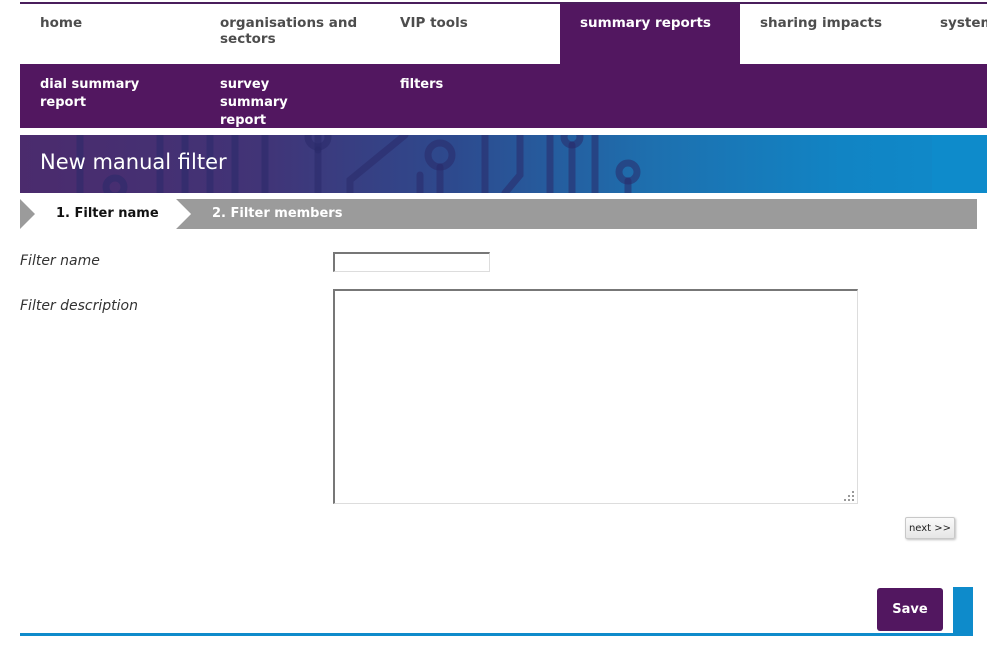  I want to click on subnav-item-dial-summary-report: dial summary report, so click(110, 94).